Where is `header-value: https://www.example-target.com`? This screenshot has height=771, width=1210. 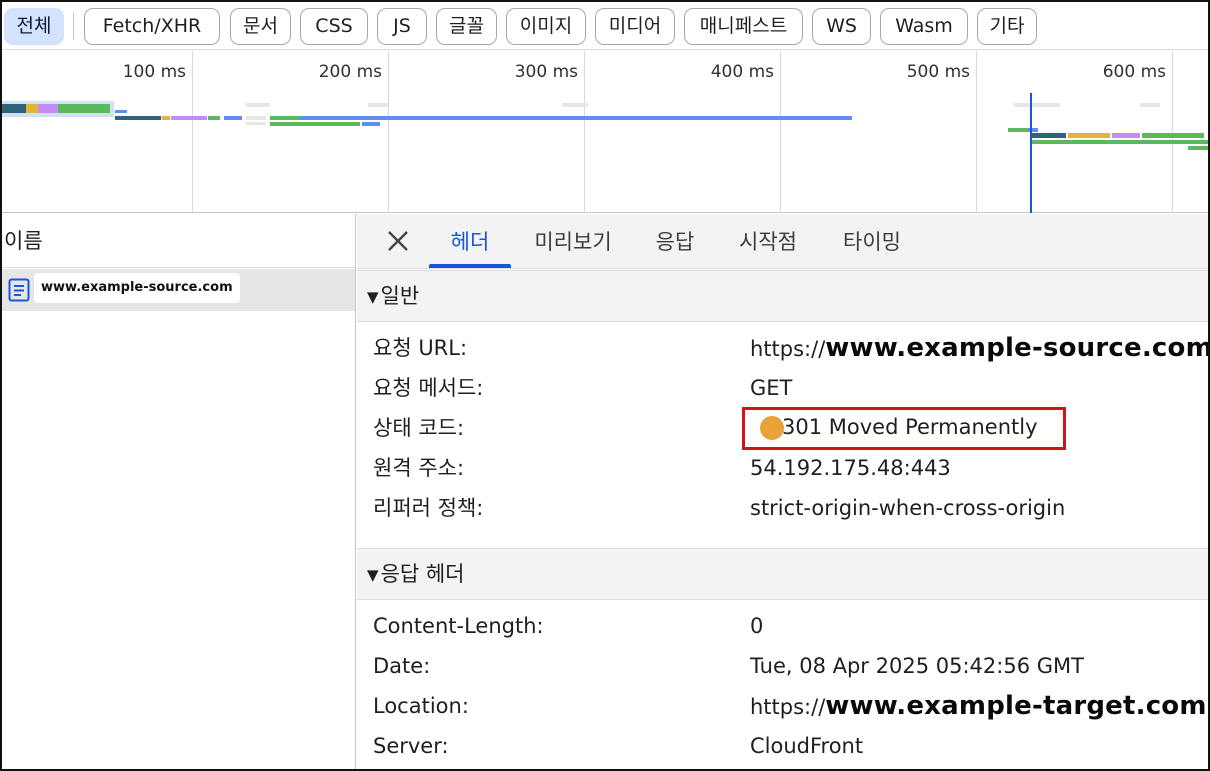
header-value: https://www.example-target.com is located at coordinates (978, 706).